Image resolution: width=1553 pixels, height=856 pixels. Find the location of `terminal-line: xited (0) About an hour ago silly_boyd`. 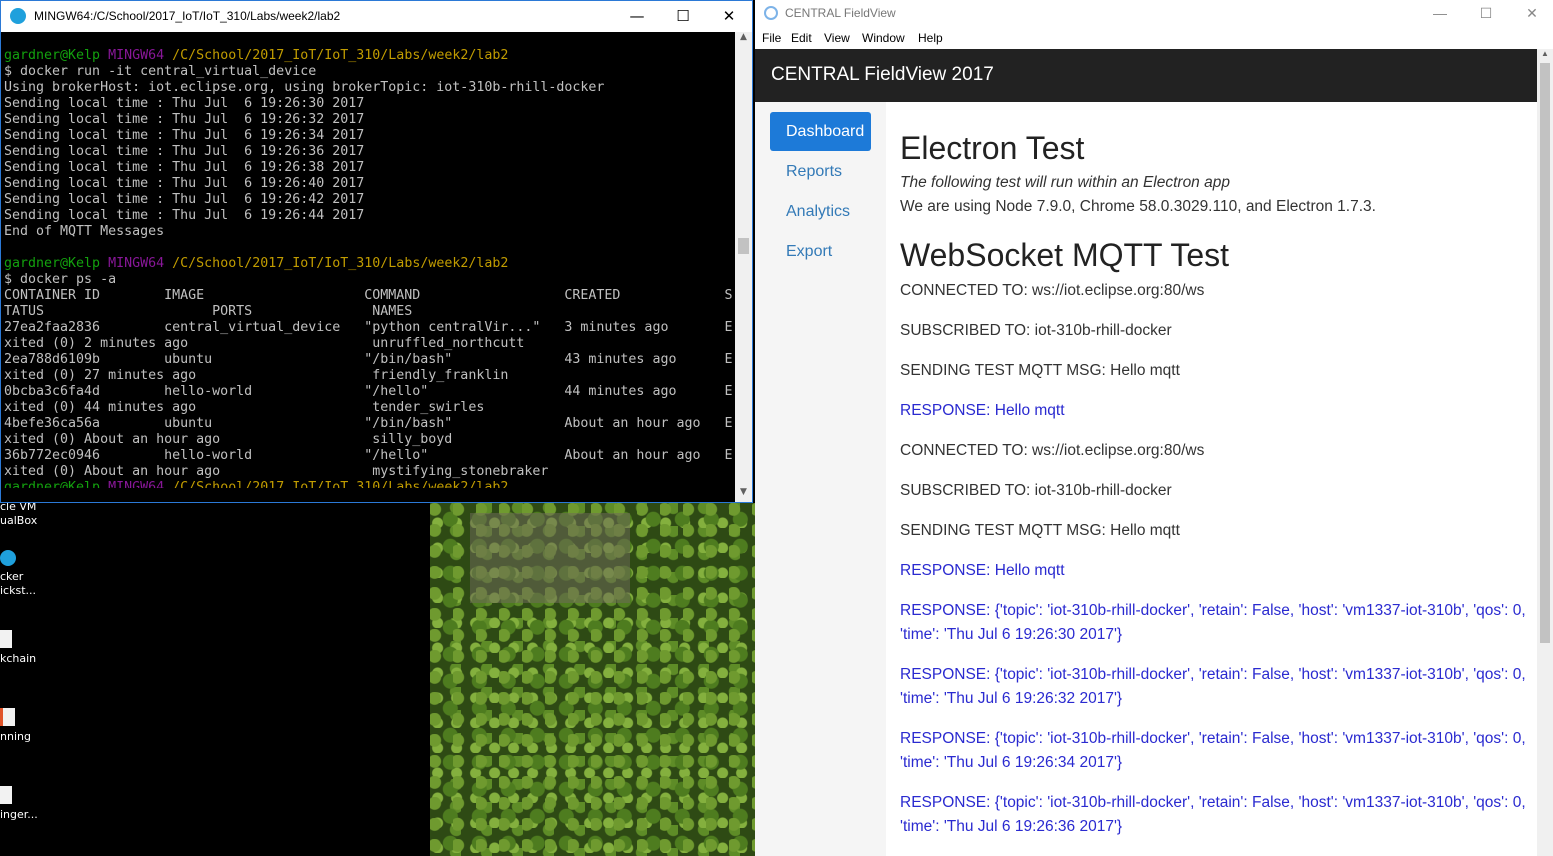

terminal-line: xited (0) About an hour ago silly_boyd is located at coordinates (228, 439).